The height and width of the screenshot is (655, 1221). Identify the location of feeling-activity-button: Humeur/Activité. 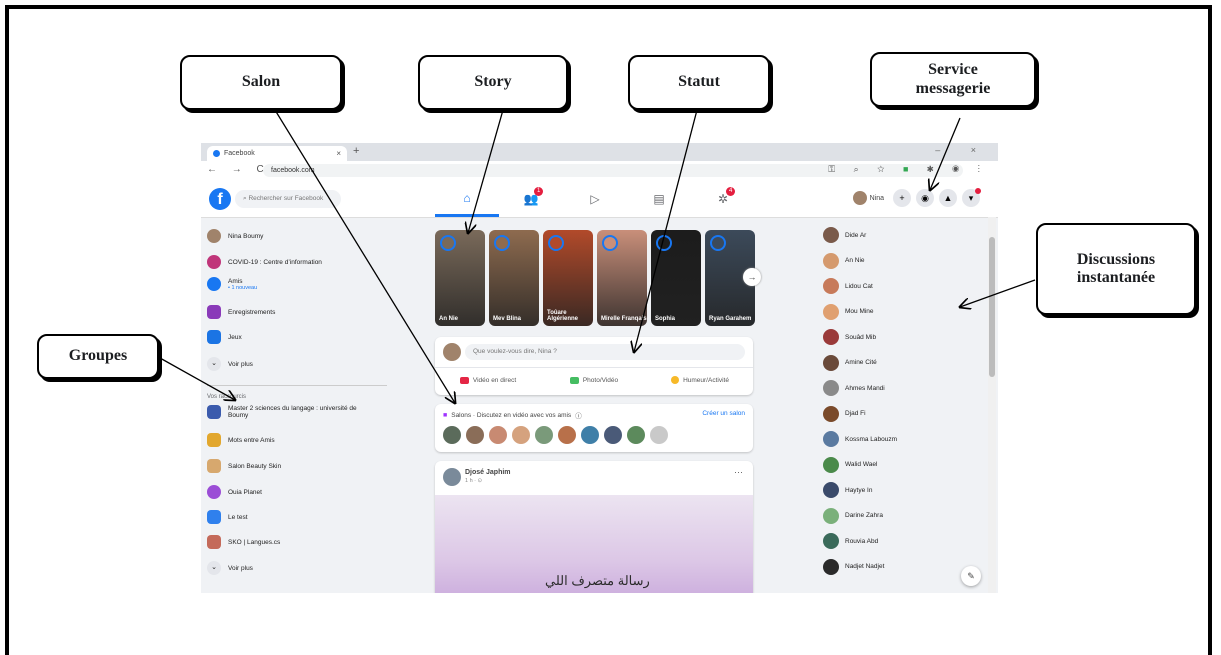
(700, 380).